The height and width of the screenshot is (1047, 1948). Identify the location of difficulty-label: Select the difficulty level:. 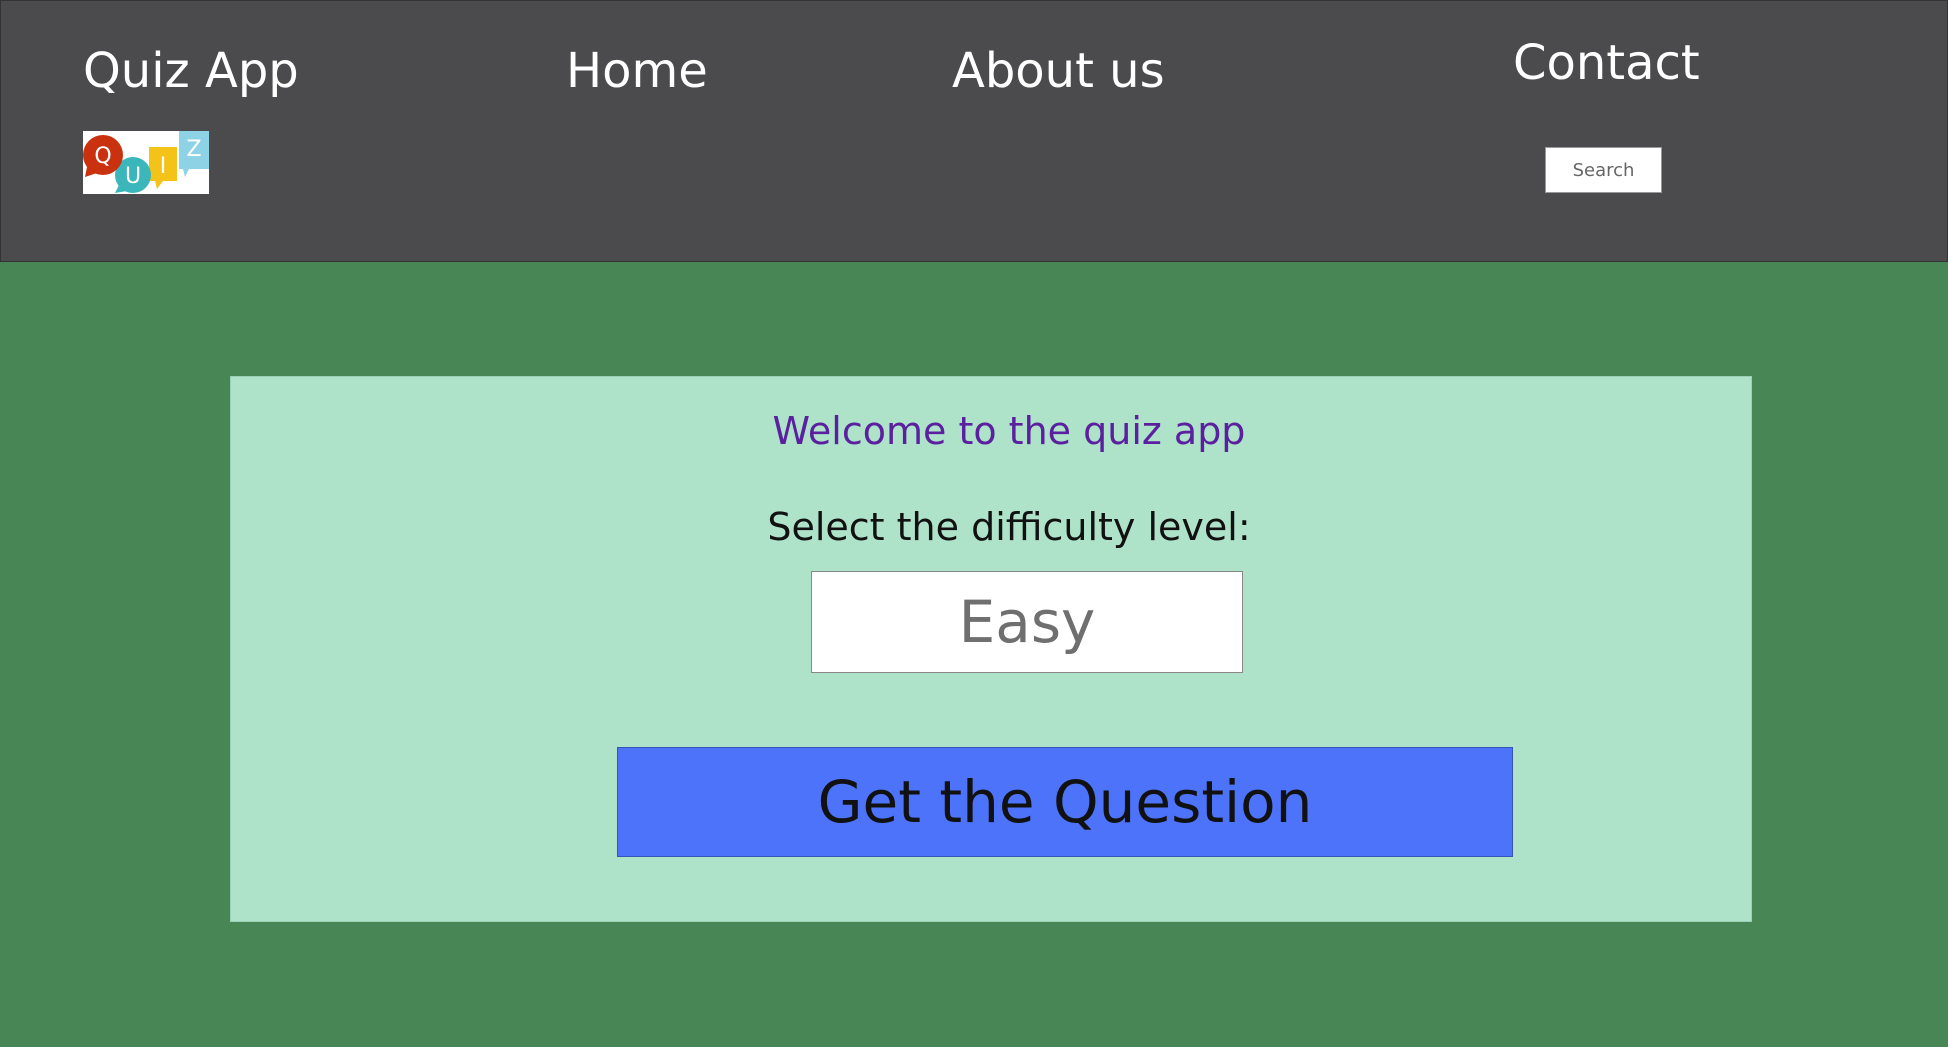
(1009, 527).